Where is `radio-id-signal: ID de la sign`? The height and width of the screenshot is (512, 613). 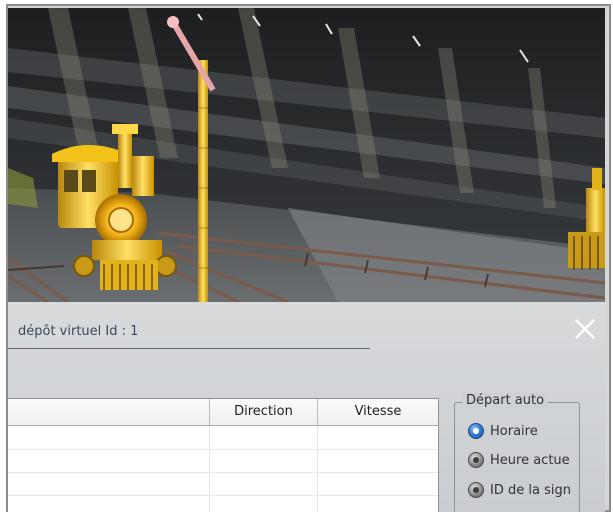
radio-id-signal: ID de la sign is located at coordinates (519, 490).